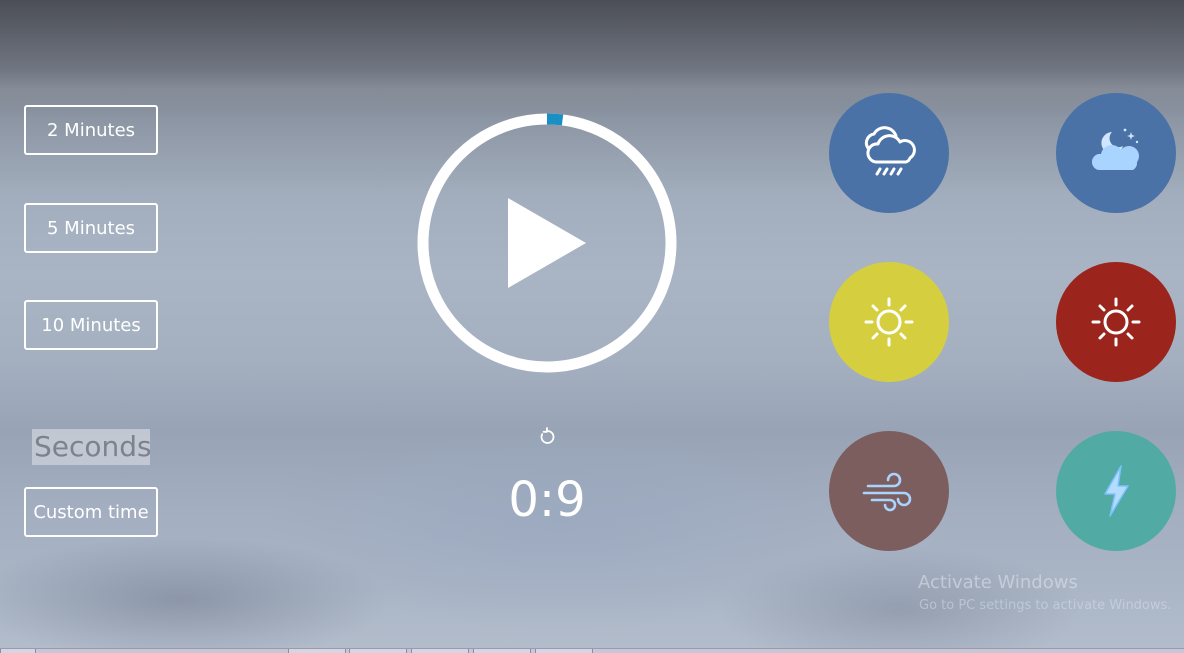  I want to click on activate-windows-title: Activate Windows, so click(998, 582).